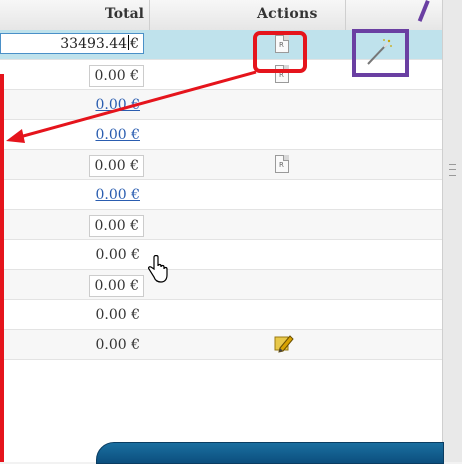 This screenshot has width=462, height=464. Describe the element at coordinates (283, 343) in the screenshot. I see `edit-pencil-icon` at that location.